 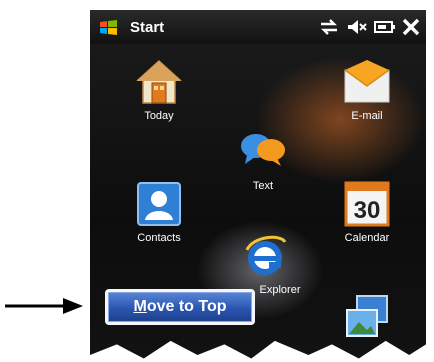 I want to click on tile-label-explorer: Explorer, so click(x=280, y=290).